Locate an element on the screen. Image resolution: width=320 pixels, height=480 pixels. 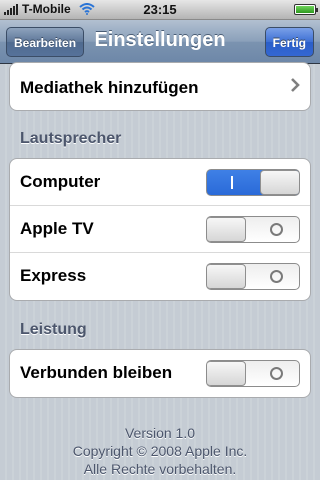
navigation-bar: Bearbeiten Einstellungen Fertig is located at coordinates (160, 42).